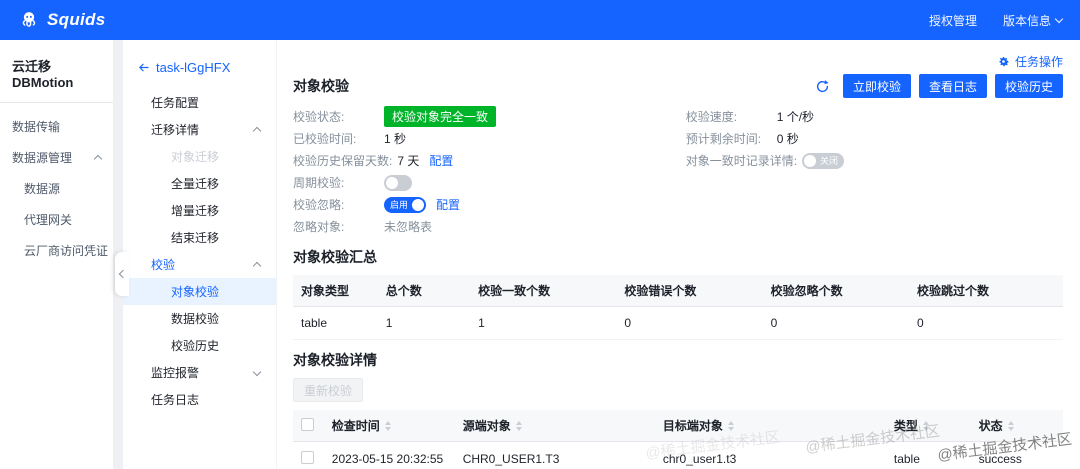 This screenshot has width=1080, height=469. What do you see at coordinates (199, 237) in the screenshot?
I see `tasknav-item-end-migration: 结束迁移` at bounding box center [199, 237].